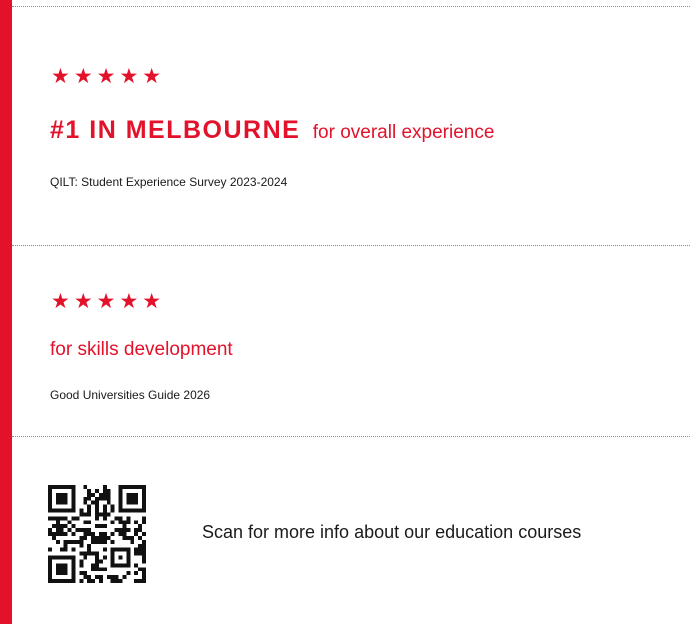 This screenshot has height=624, width=690. What do you see at coordinates (141, 349) in the screenshot?
I see `award-qualifier: for skills development` at bounding box center [141, 349].